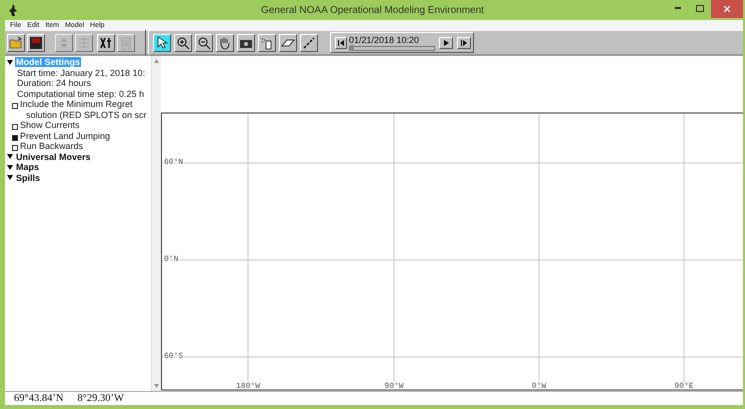 The height and width of the screenshot is (409, 745). What do you see at coordinates (392, 48) in the screenshot?
I see `time-slider` at bounding box center [392, 48].